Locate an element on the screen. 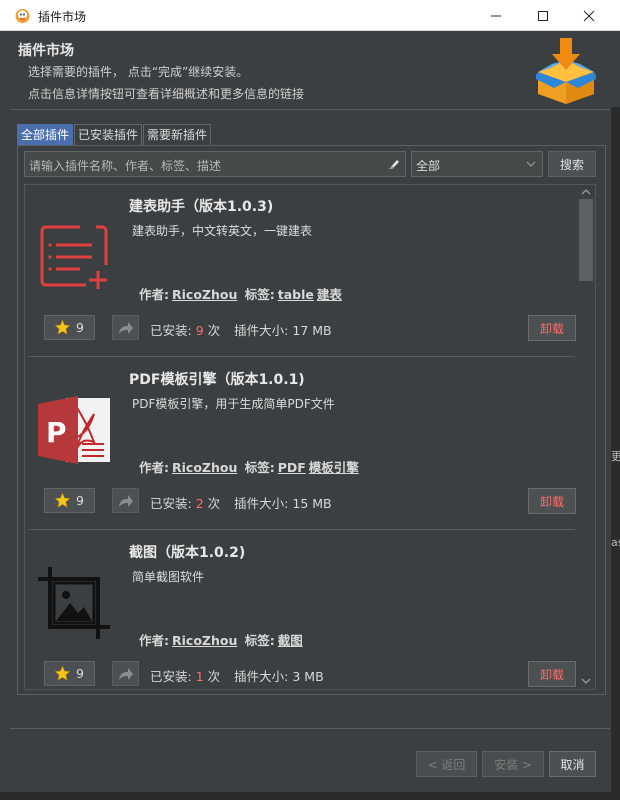  maximize-icon is located at coordinates (543, 15).